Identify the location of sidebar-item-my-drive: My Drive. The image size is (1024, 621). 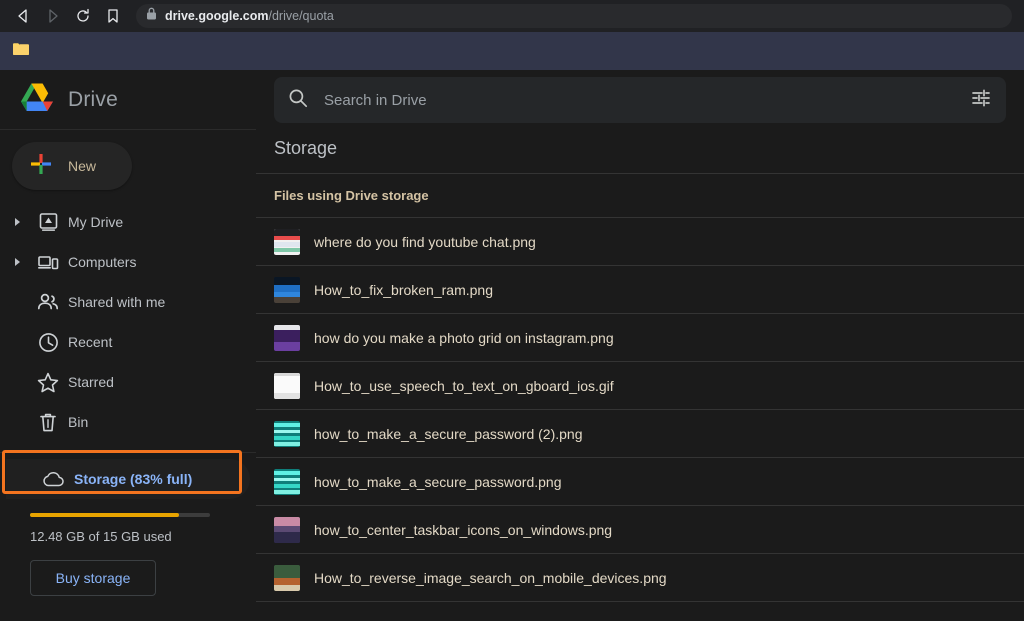
(121, 222).